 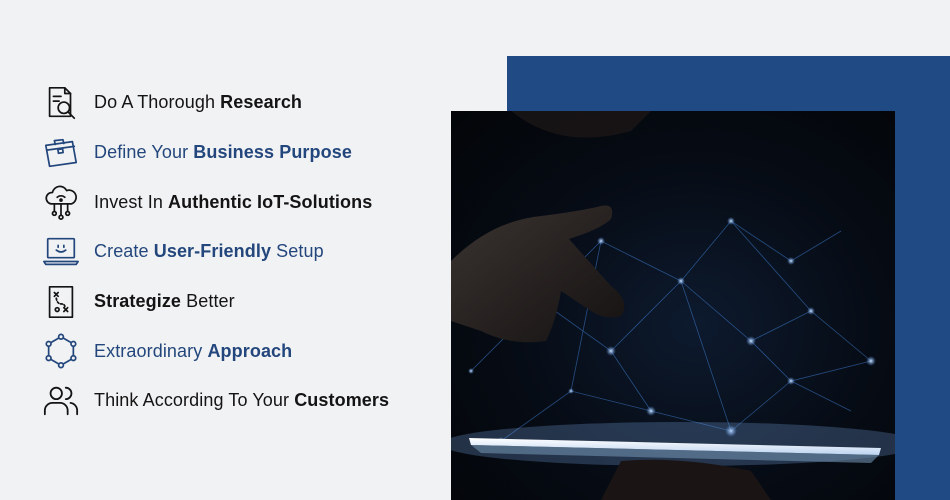 I want to click on tip-strategize: Strategize Better, so click(x=240, y=302).